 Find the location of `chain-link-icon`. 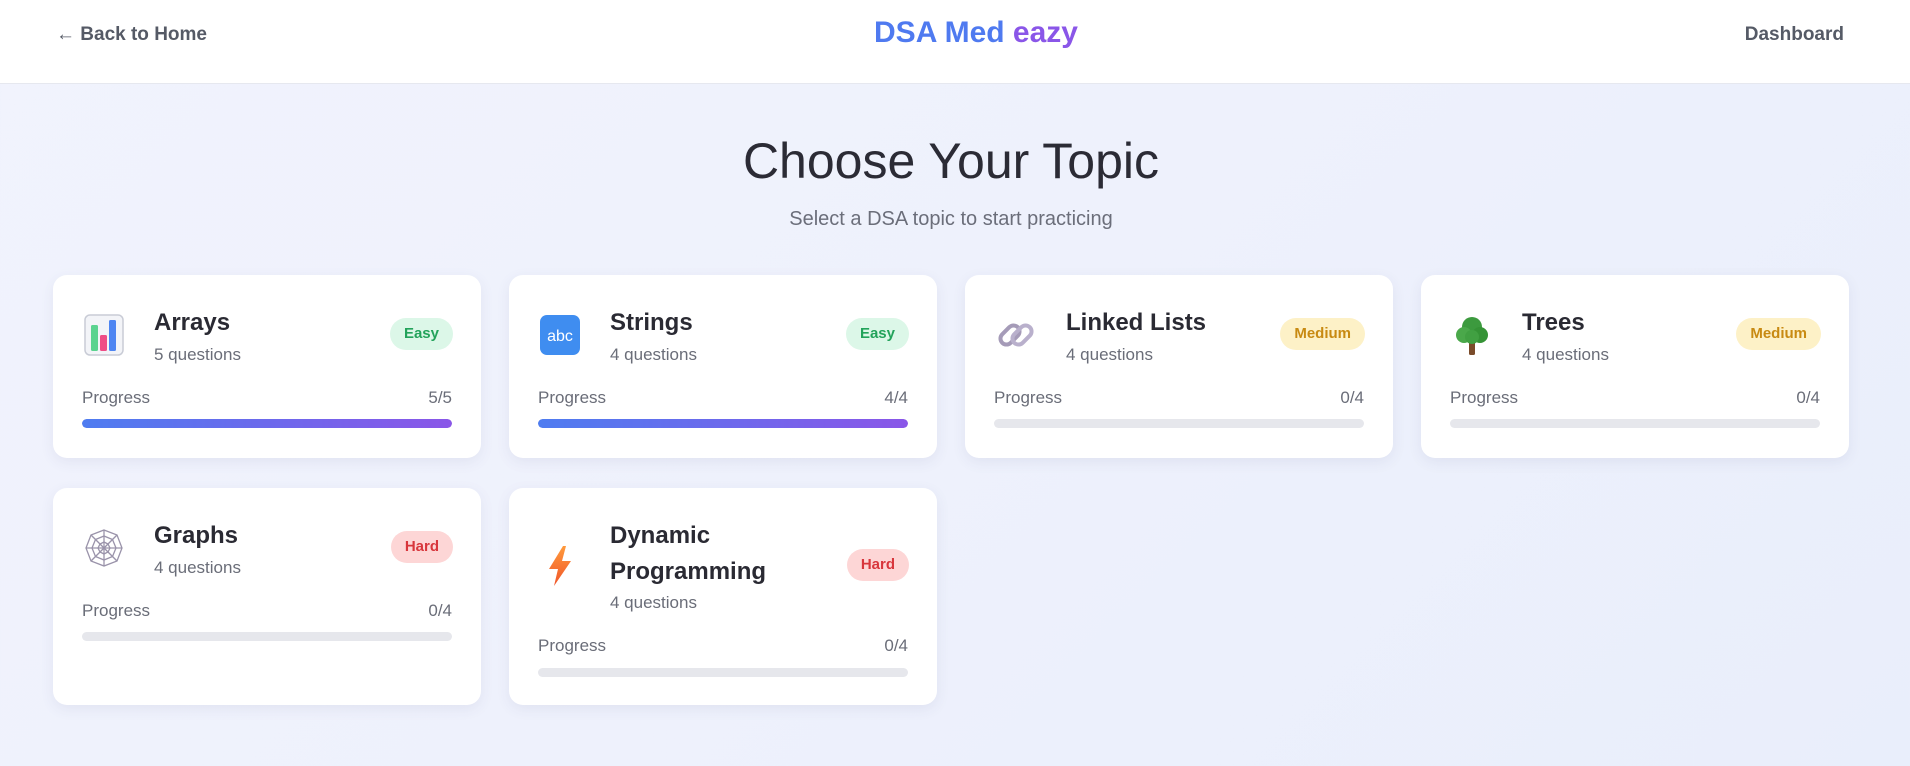

chain-link-icon is located at coordinates (1016, 335).